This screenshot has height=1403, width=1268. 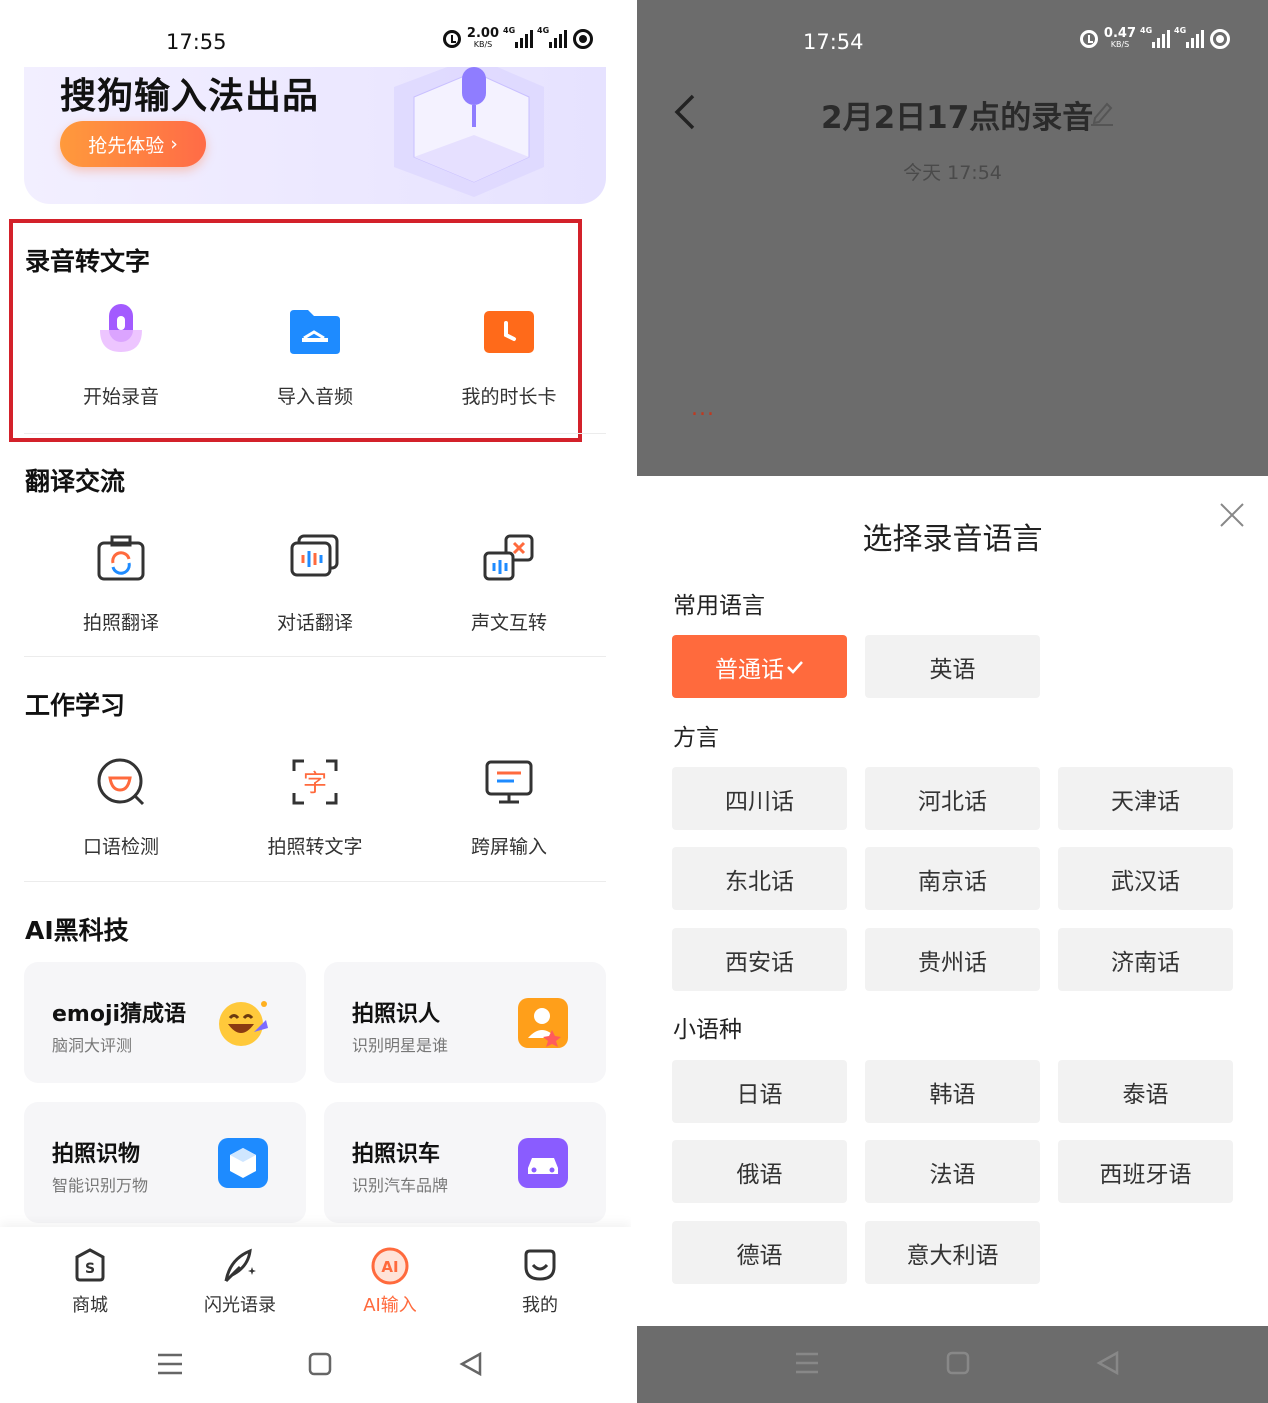 I want to click on lang-option: 天津话, so click(x=1145, y=798).